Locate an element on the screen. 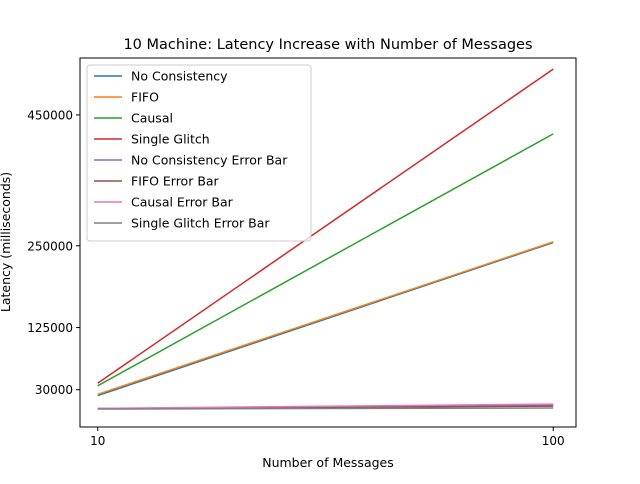 This screenshot has width=640, height=484. legend-label-3: Single Glitch is located at coordinates (170, 139).